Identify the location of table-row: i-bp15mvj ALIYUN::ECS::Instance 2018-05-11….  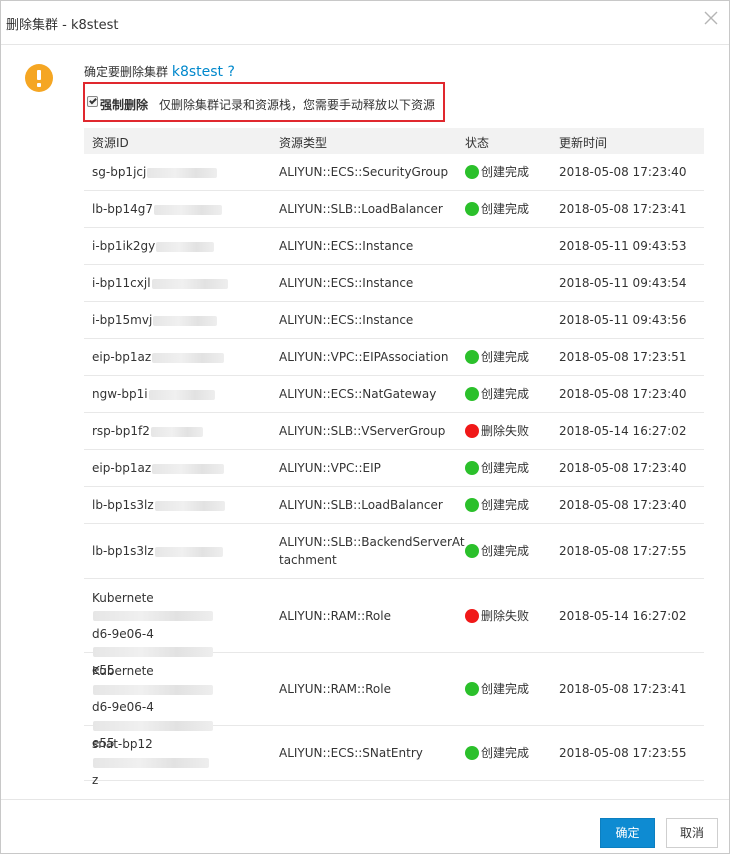
(394, 320).